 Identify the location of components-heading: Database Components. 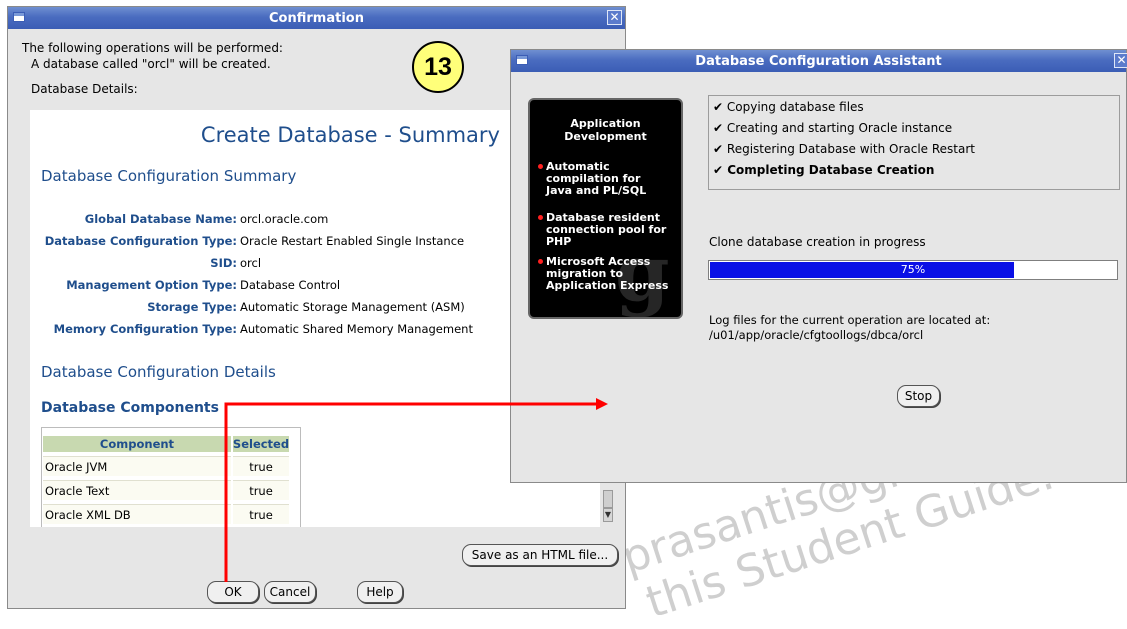
(130, 408).